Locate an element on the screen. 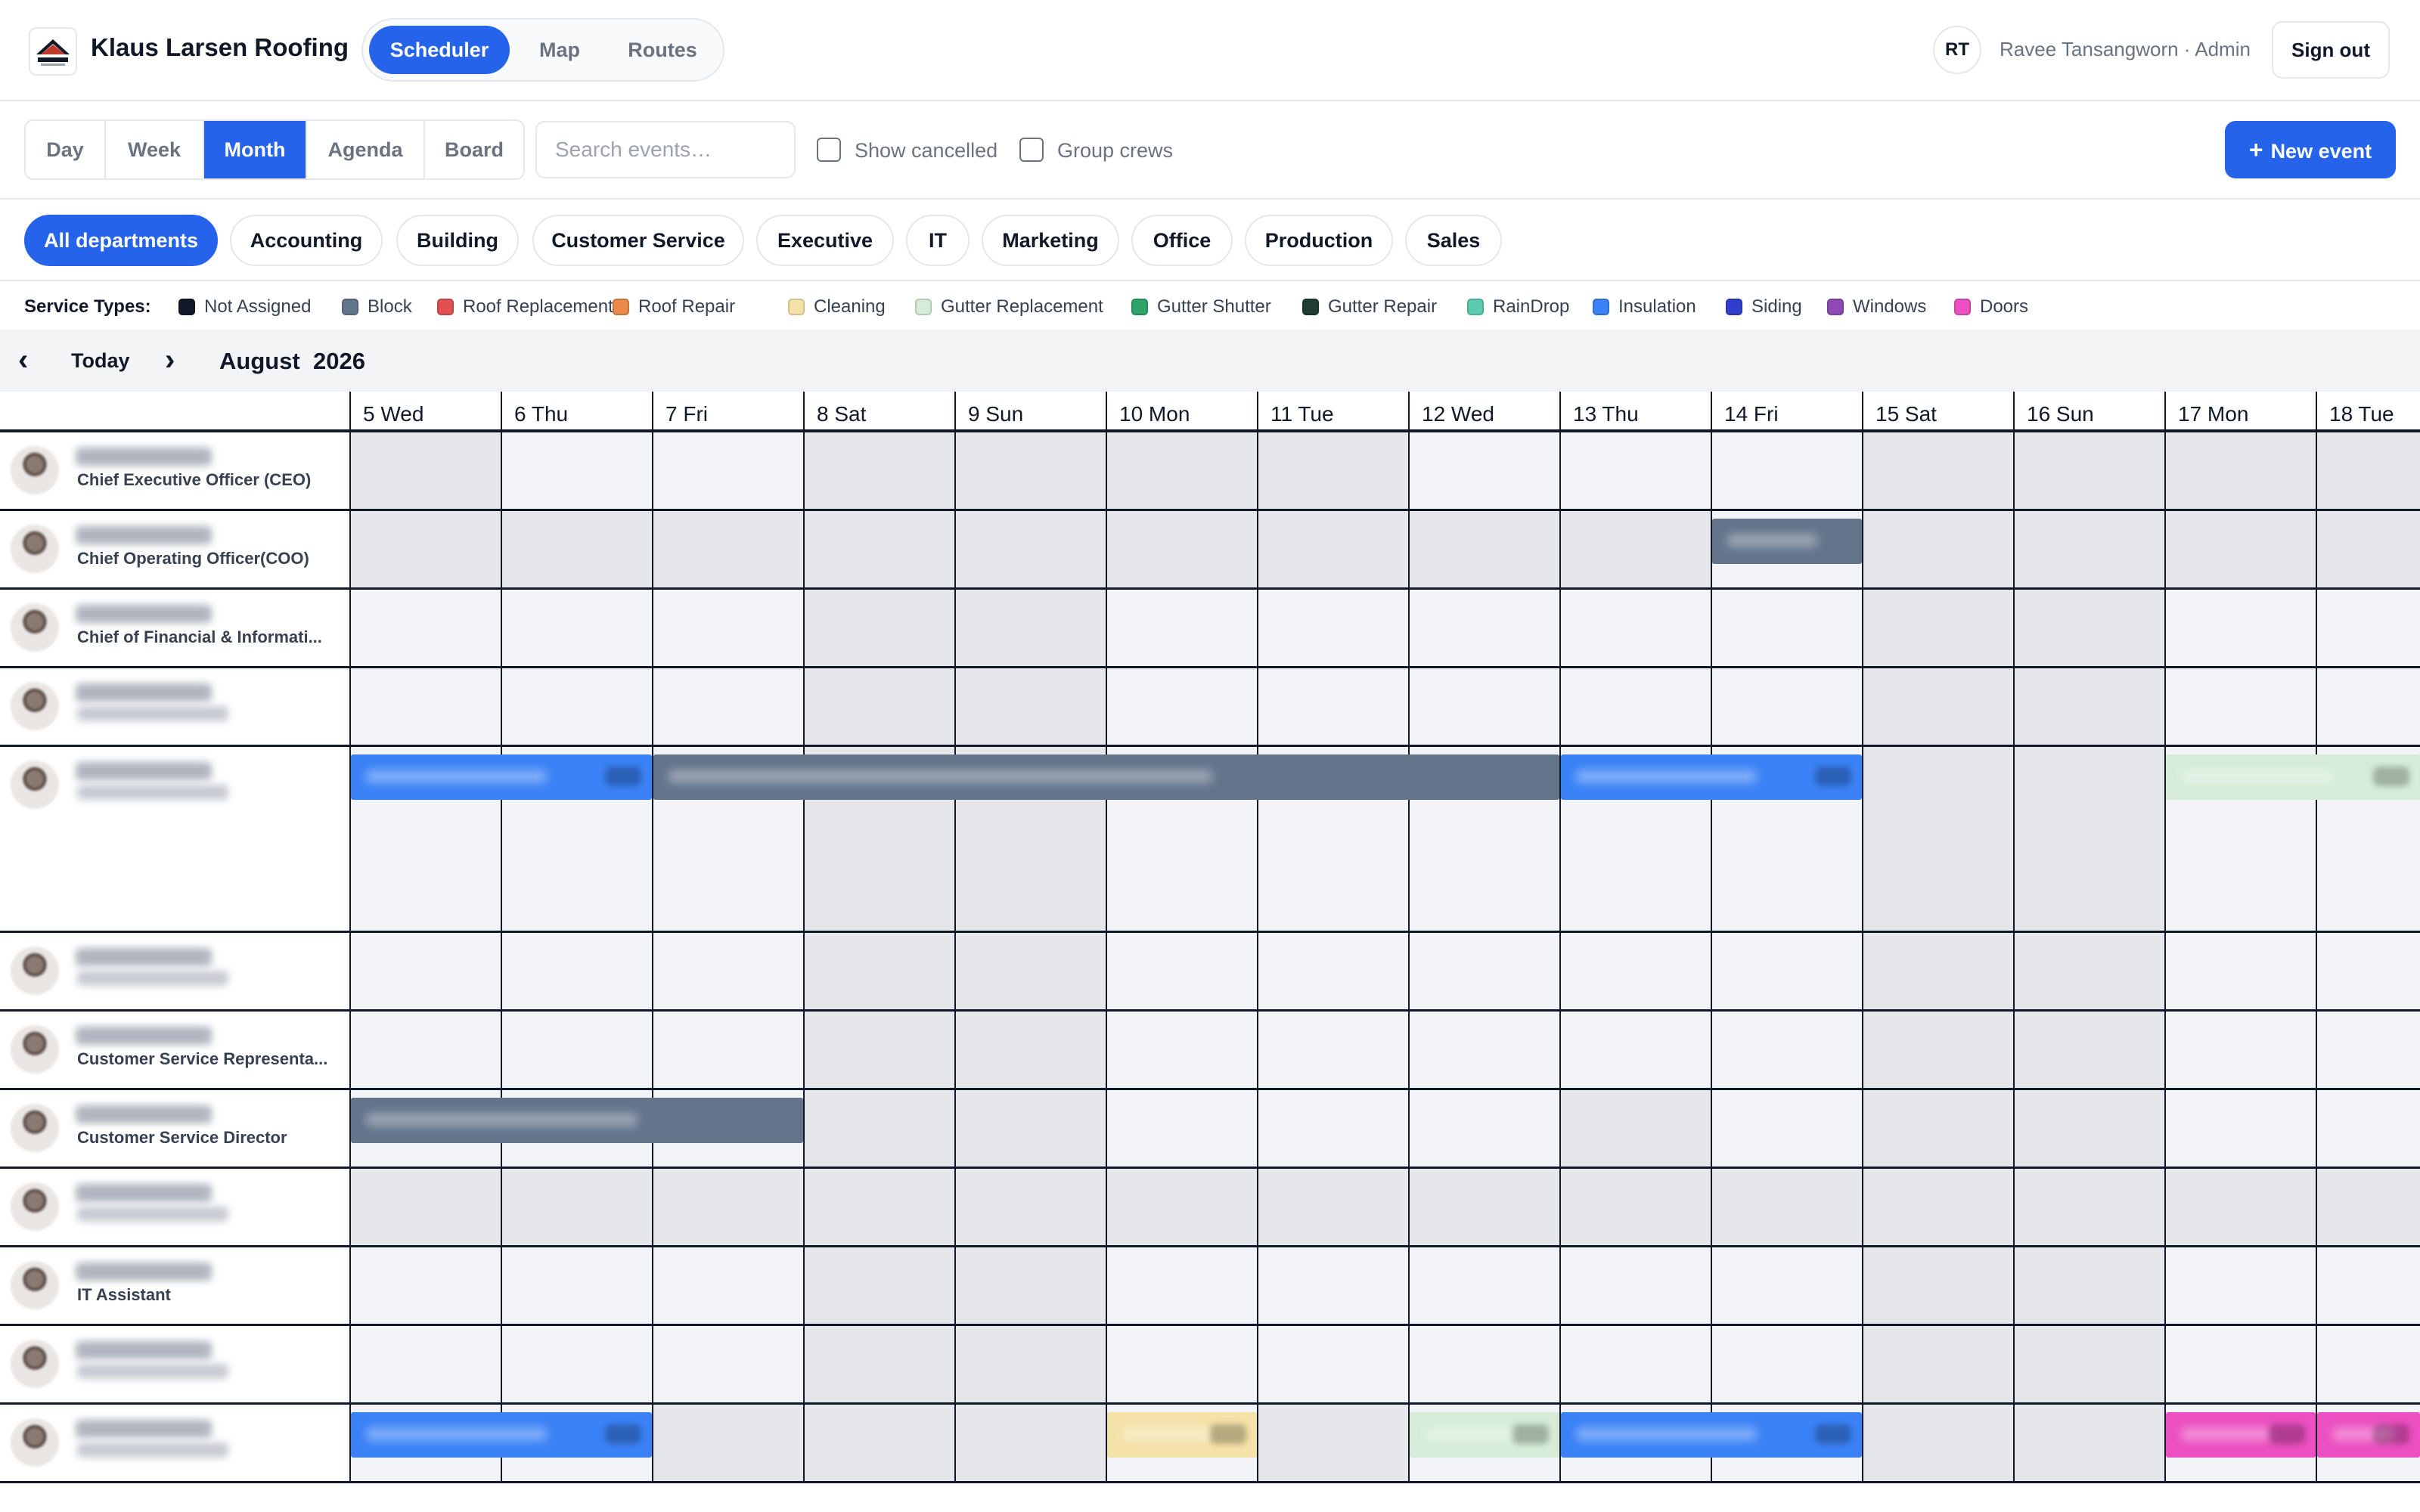 This screenshot has height=1512, width=2420. show-cancelled-checkbox is located at coordinates (829, 150).